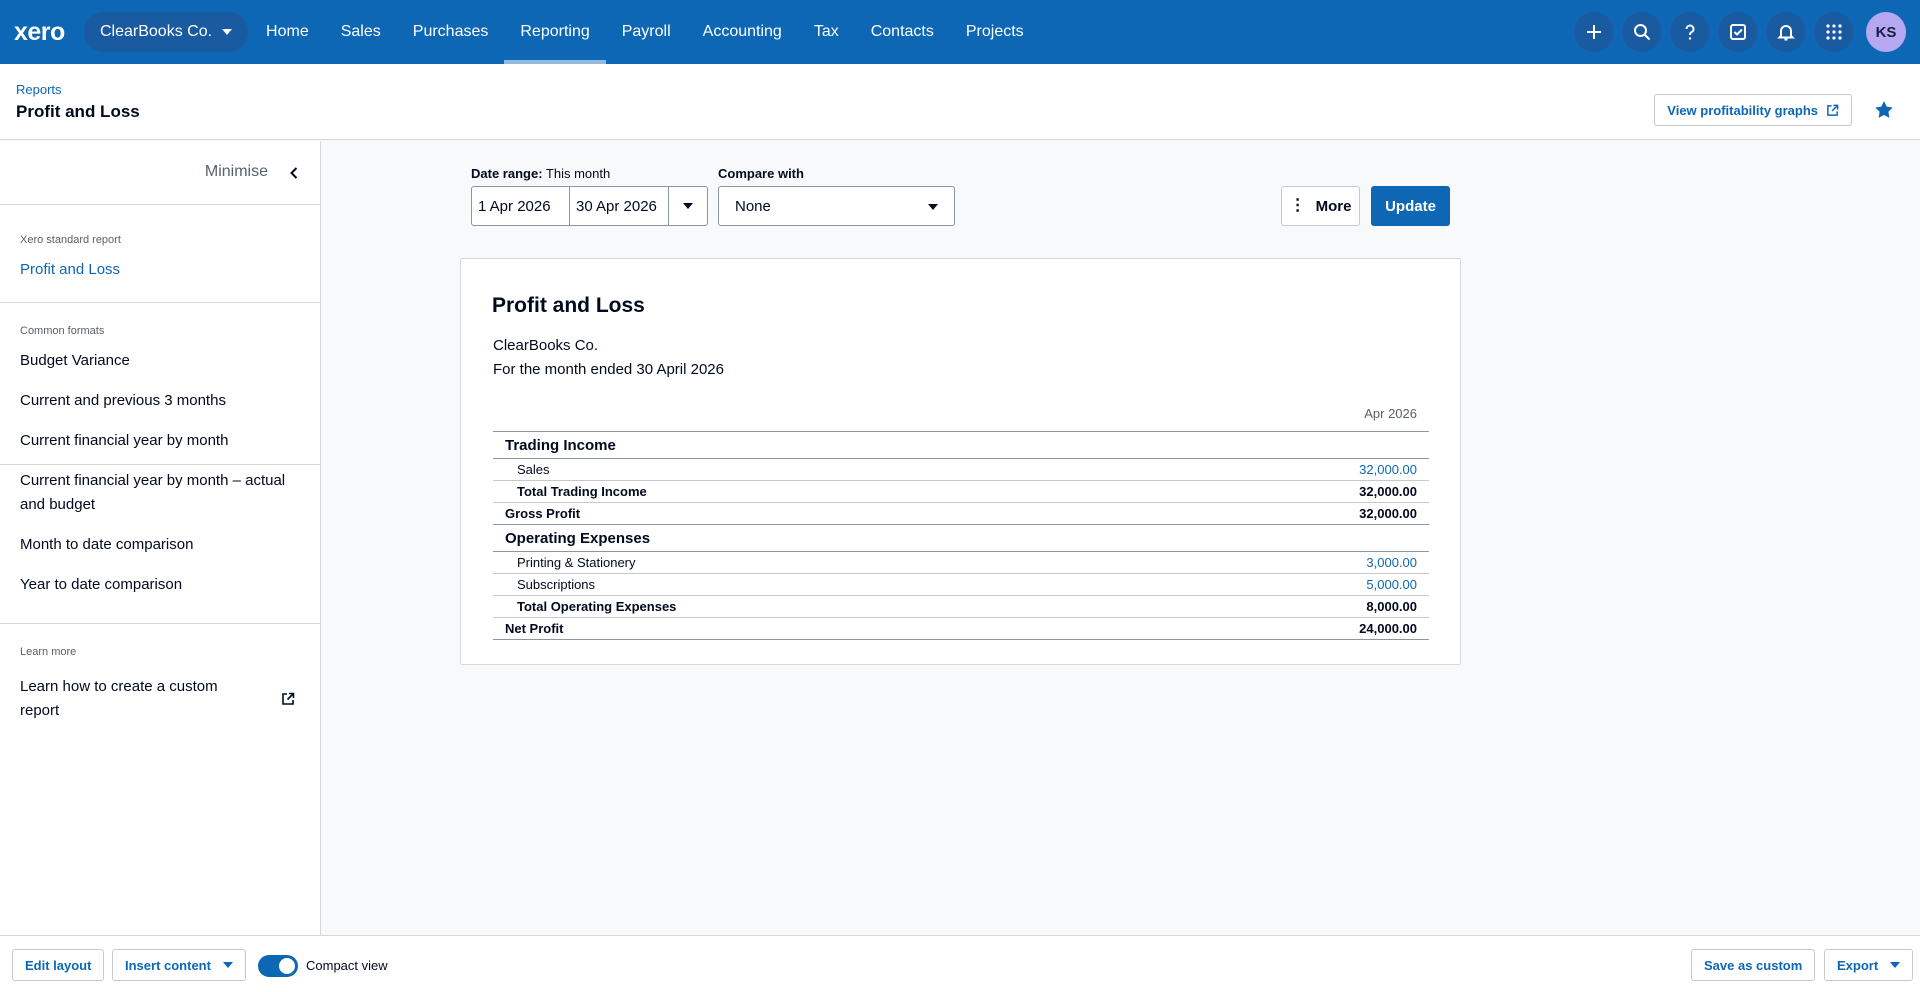 The width and height of the screenshot is (1920, 992). Describe the element at coordinates (1834, 32) in the screenshot. I see `apps-icon` at that location.